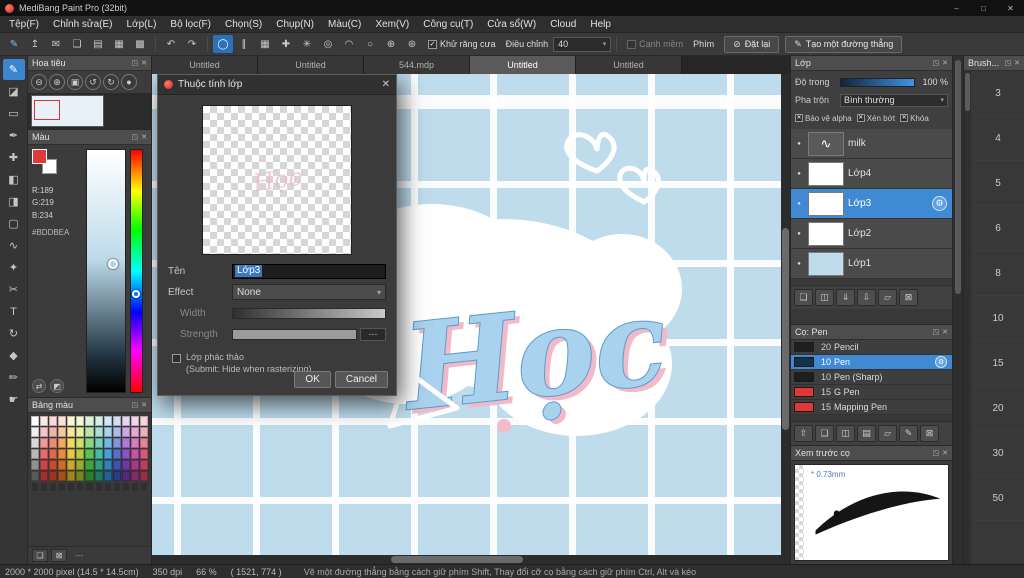 Image resolution: width=1024 pixels, height=578 pixels. I want to click on snap-parallel-icon: ∥, so click(244, 44).